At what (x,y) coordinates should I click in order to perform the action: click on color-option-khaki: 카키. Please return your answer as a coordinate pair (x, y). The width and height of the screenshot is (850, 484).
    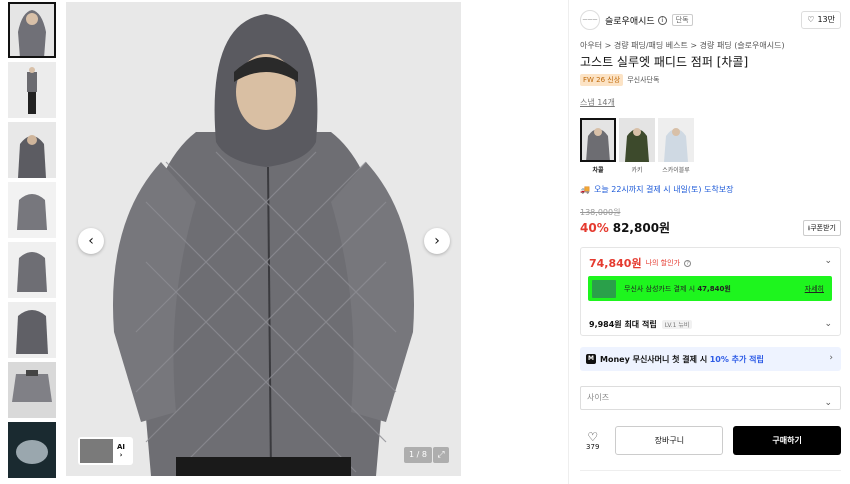
    Looking at the image, I should click on (637, 146).